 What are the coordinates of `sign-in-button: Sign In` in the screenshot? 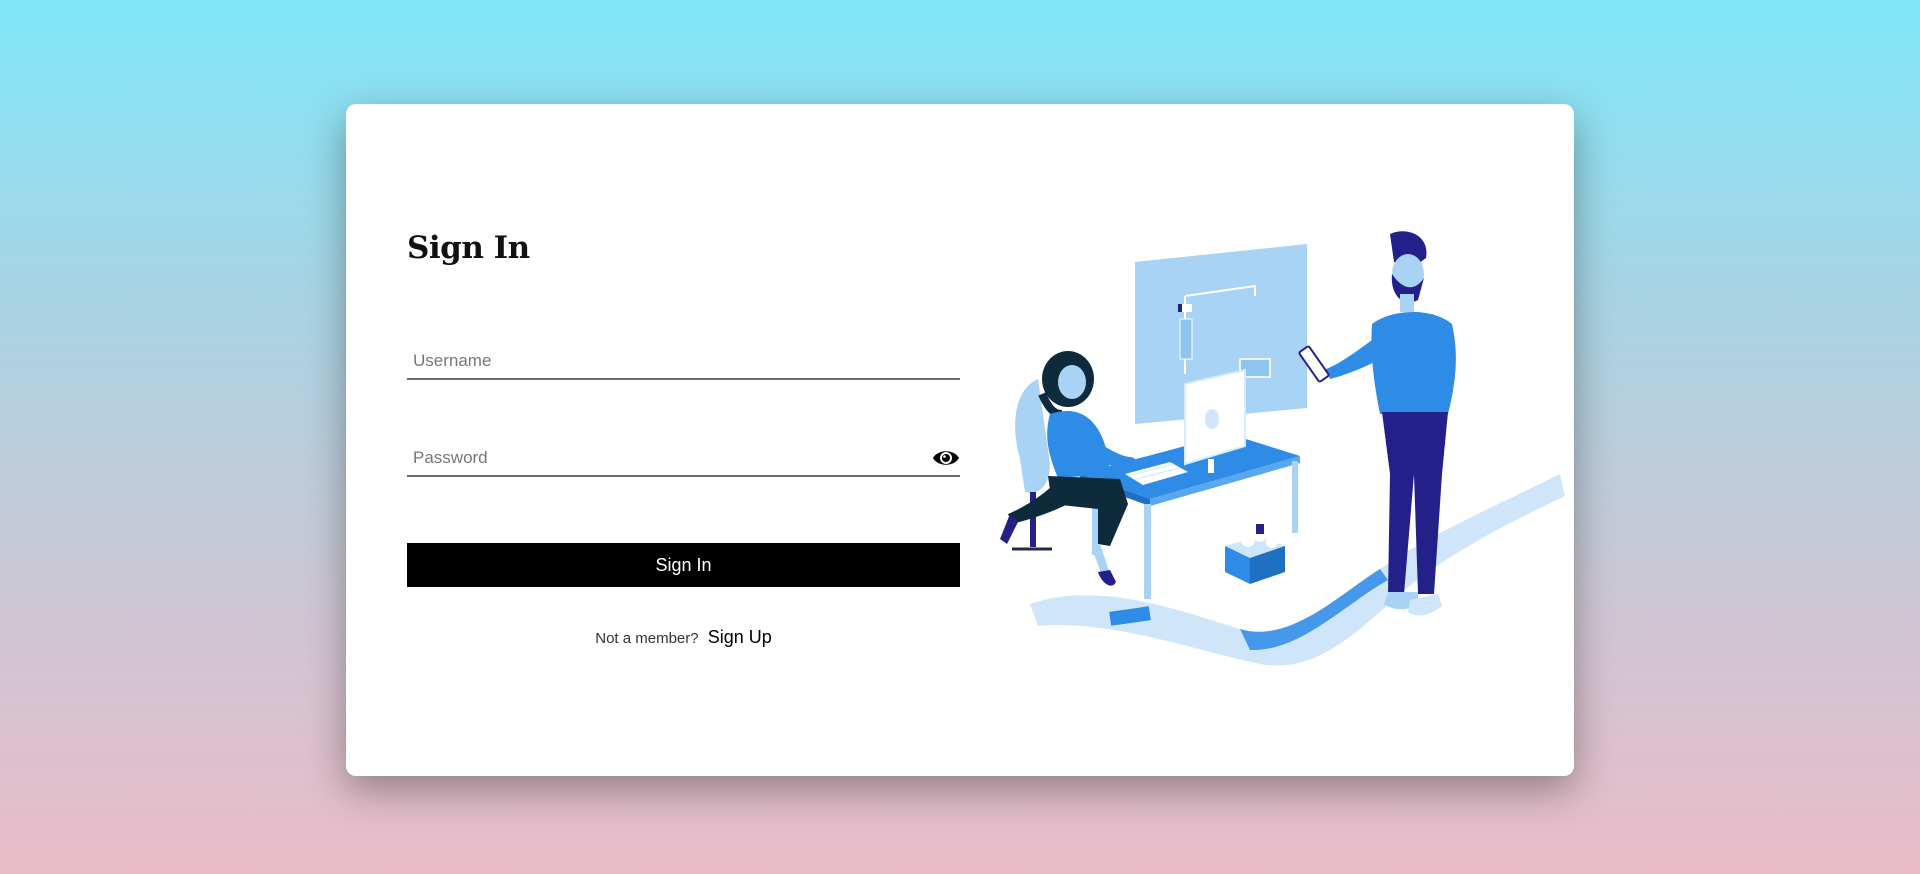 It's located at (683, 565).